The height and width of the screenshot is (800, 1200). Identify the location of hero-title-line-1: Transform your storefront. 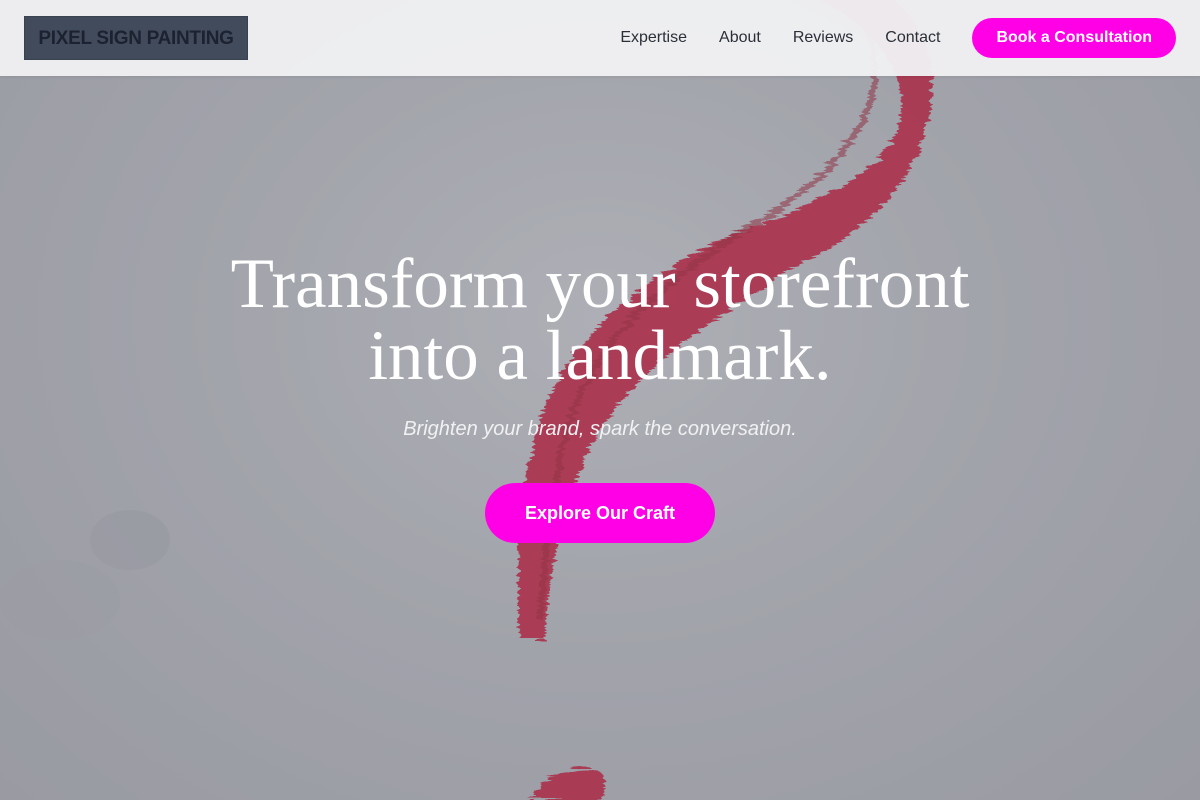
(600, 284).